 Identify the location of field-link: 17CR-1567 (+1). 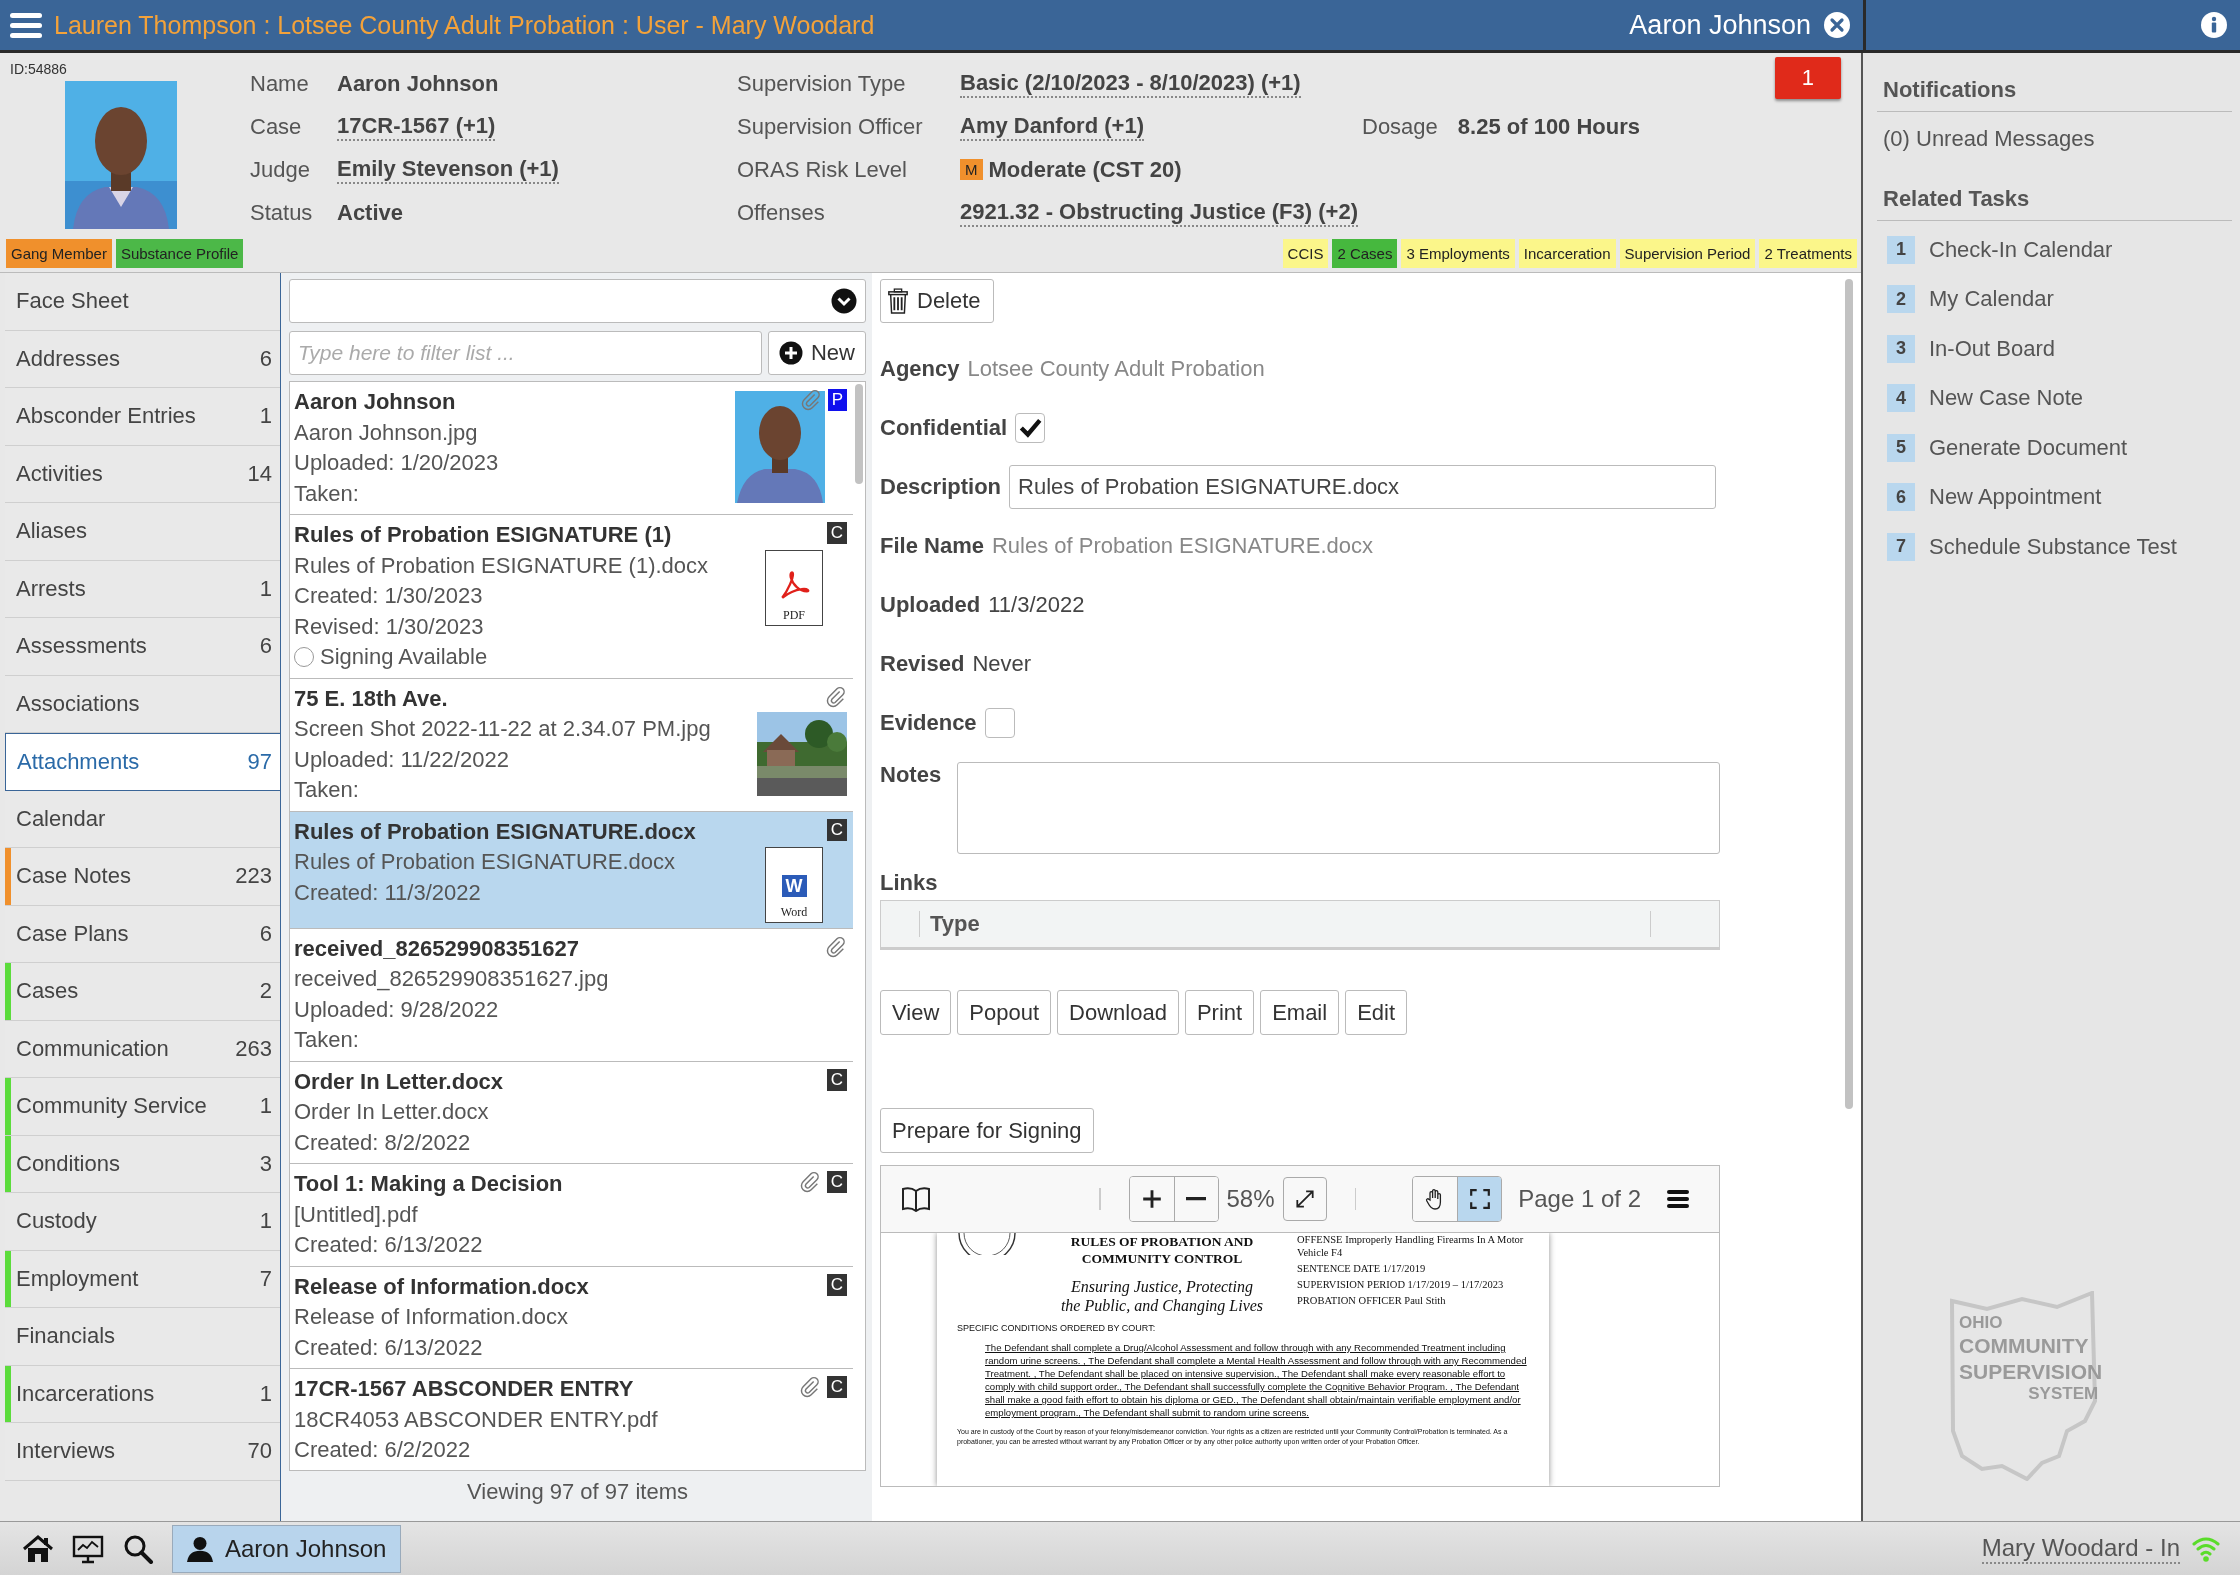
(416, 126).